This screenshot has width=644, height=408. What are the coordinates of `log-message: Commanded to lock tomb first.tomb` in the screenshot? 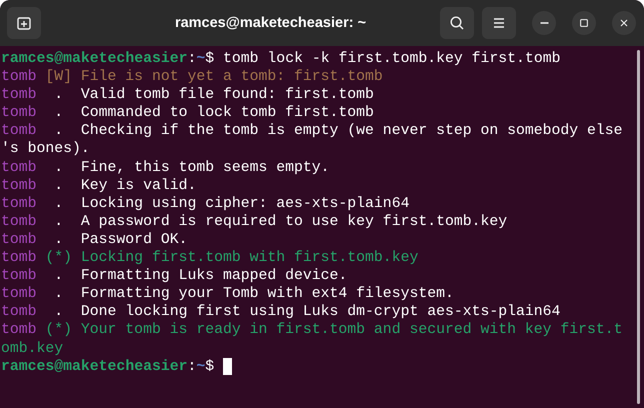 It's located at (227, 113).